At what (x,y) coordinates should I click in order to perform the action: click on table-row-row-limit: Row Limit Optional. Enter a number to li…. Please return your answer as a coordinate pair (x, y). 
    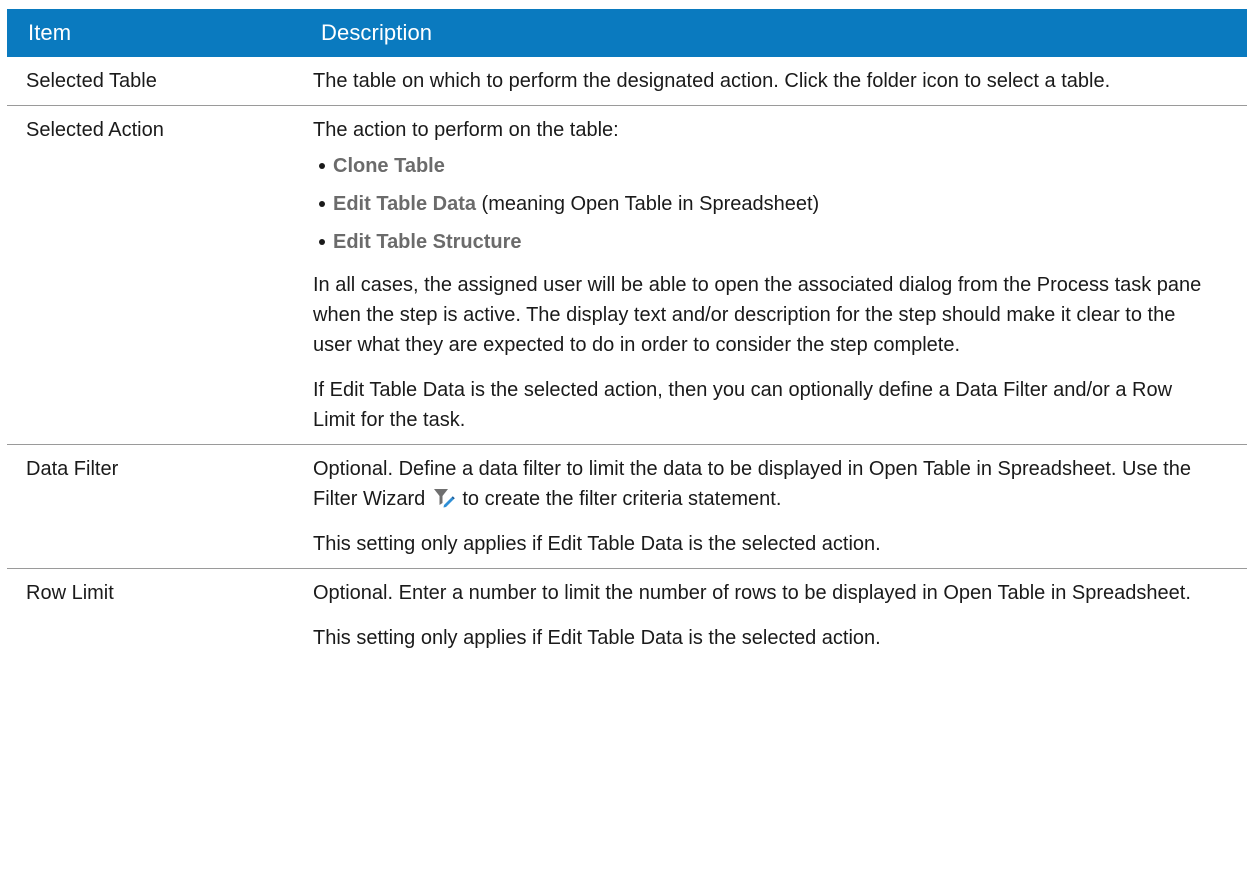
    Looking at the image, I should click on (627, 616).